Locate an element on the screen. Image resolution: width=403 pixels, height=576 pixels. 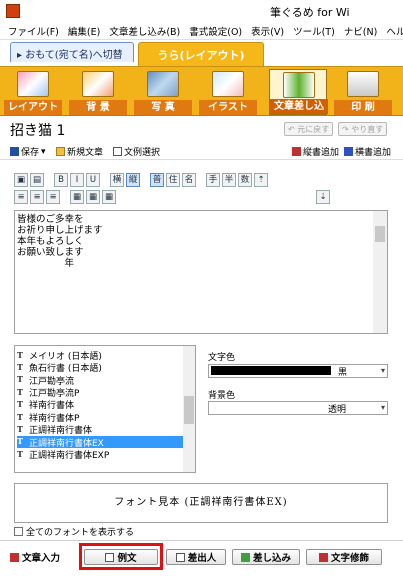
tab-sender-label: 差出人 is located at coordinates (202, 558).